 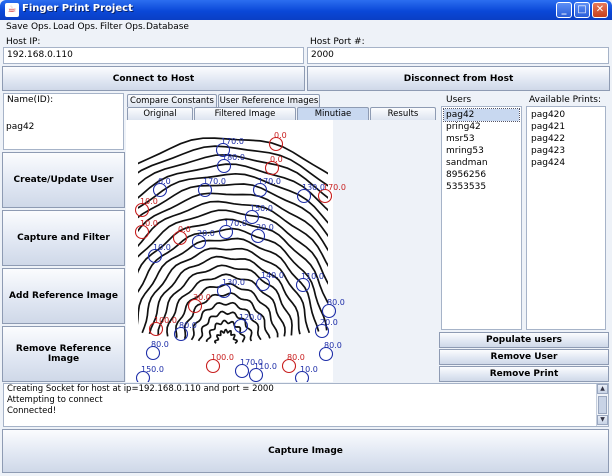 What do you see at coordinates (403, 113) in the screenshot?
I see `tab-results: Results` at bounding box center [403, 113].